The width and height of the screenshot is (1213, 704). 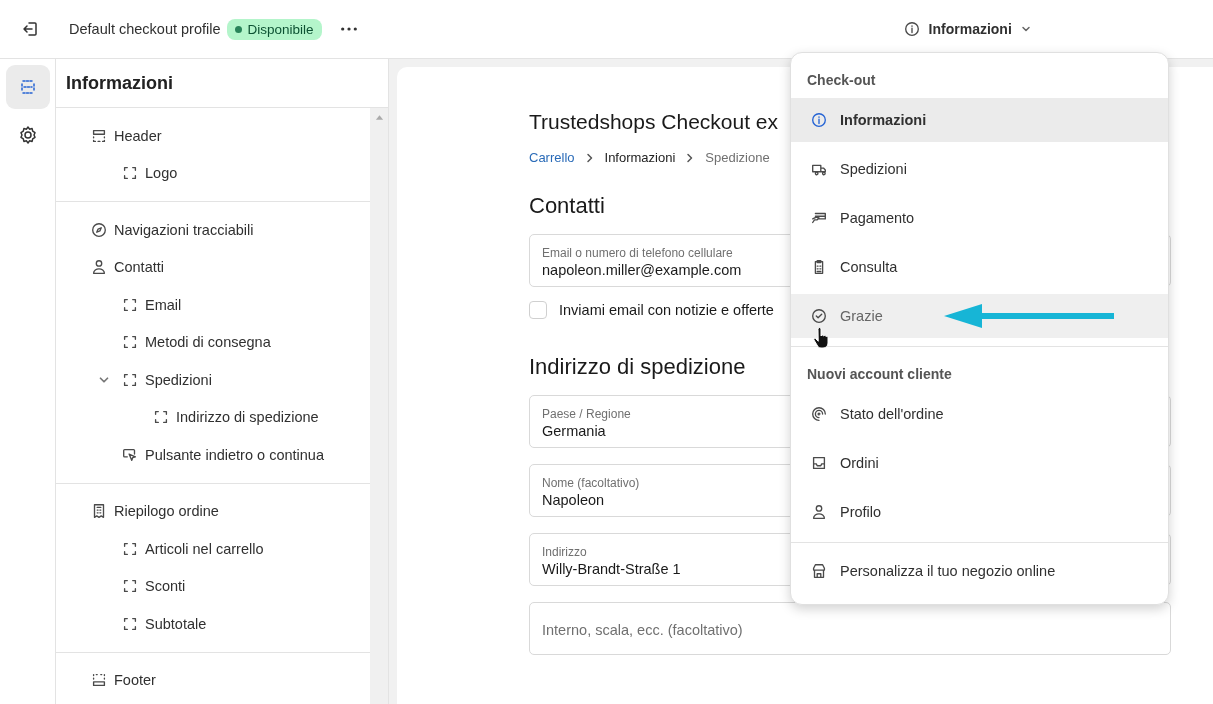 What do you see at coordinates (821, 338) in the screenshot?
I see `hand-cursor-icon` at bounding box center [821, 338].